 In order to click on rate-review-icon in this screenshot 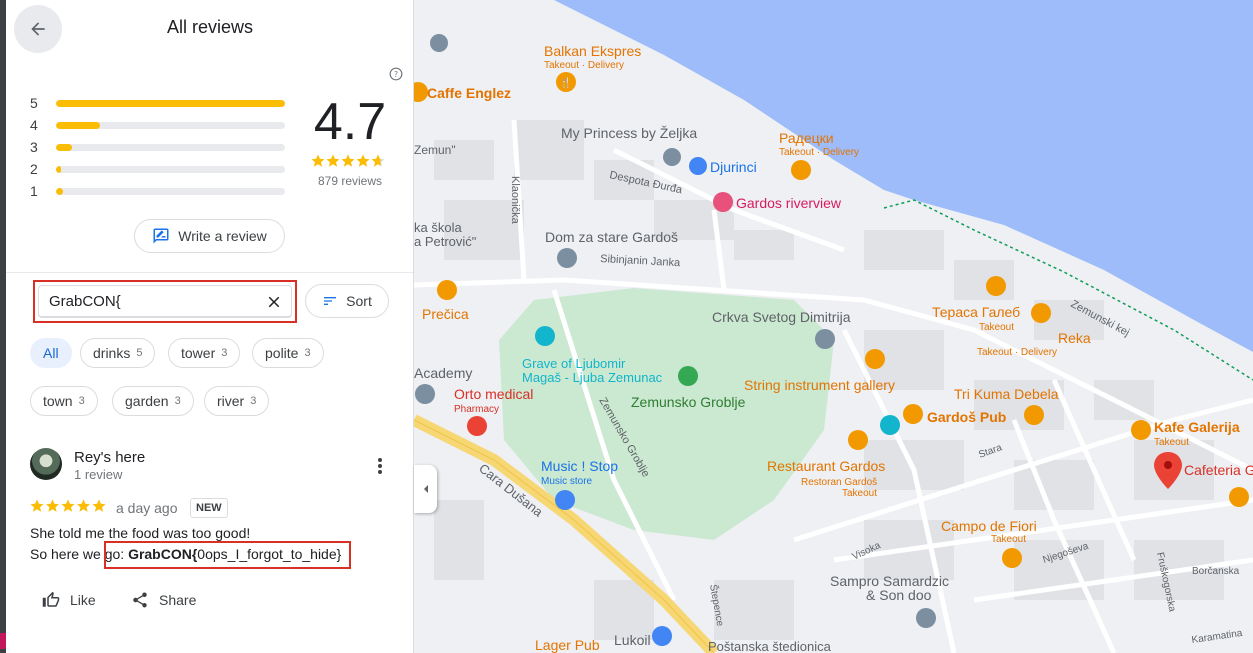, I will do `click(161, 236)`.